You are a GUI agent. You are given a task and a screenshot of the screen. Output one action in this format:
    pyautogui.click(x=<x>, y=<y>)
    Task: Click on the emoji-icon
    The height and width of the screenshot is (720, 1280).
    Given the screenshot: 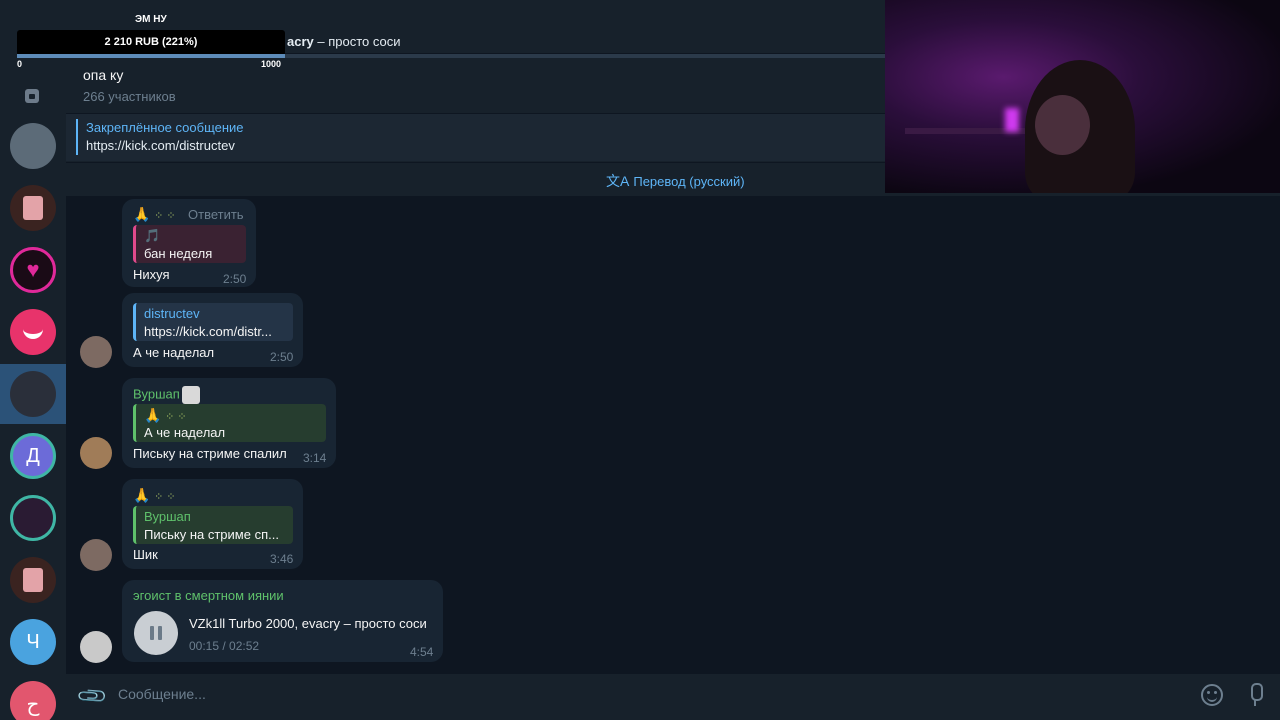 What is the action you would take?
    pyautogui.click(x=1212, y=695)
    